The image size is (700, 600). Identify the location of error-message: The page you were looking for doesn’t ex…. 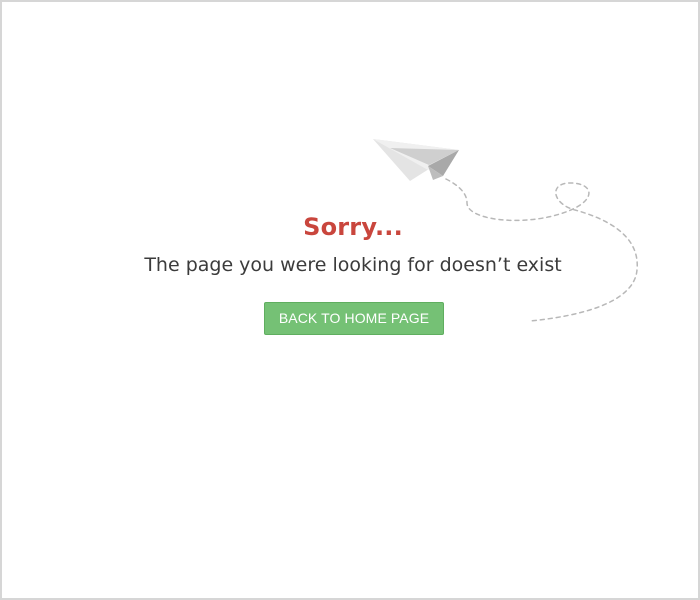
(353, 265).